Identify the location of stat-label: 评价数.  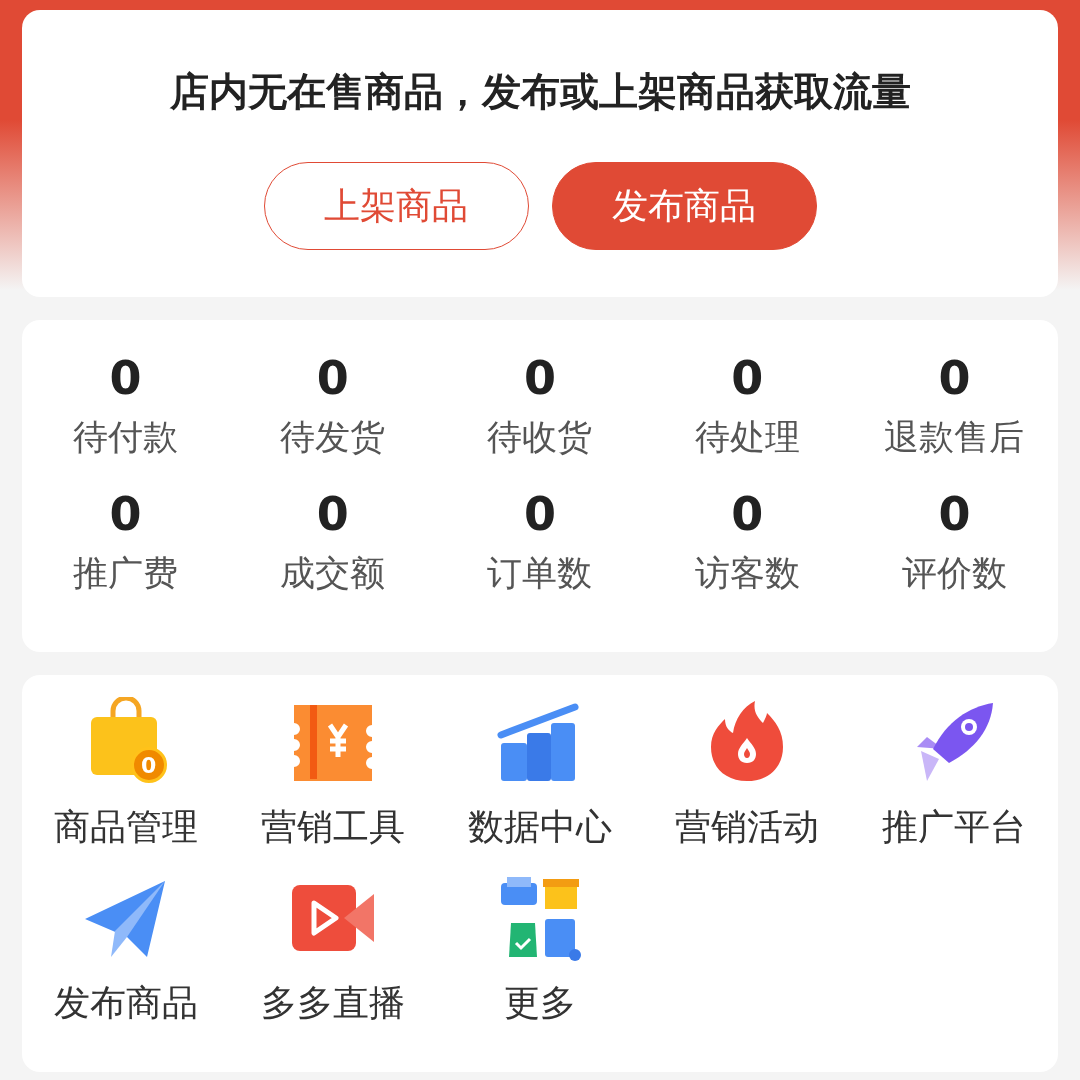
(954, 573).